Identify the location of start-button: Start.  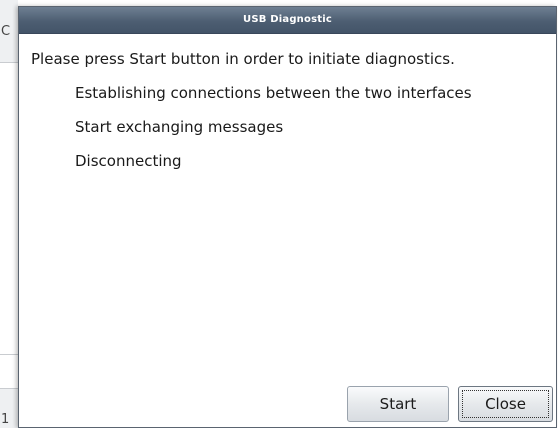
(398, 404).